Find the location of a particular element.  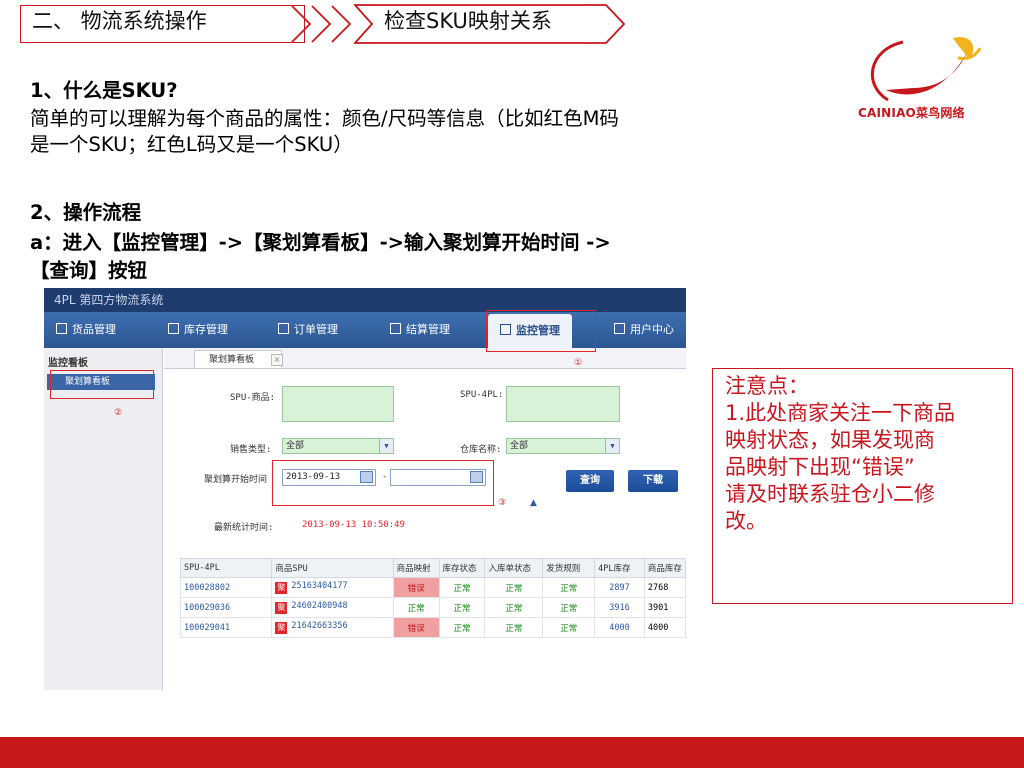

q2-line1: a：进入【监控管理】->【聚划算看板】->输入聚划算开始时间 -> is located at coordinates (320, 242).